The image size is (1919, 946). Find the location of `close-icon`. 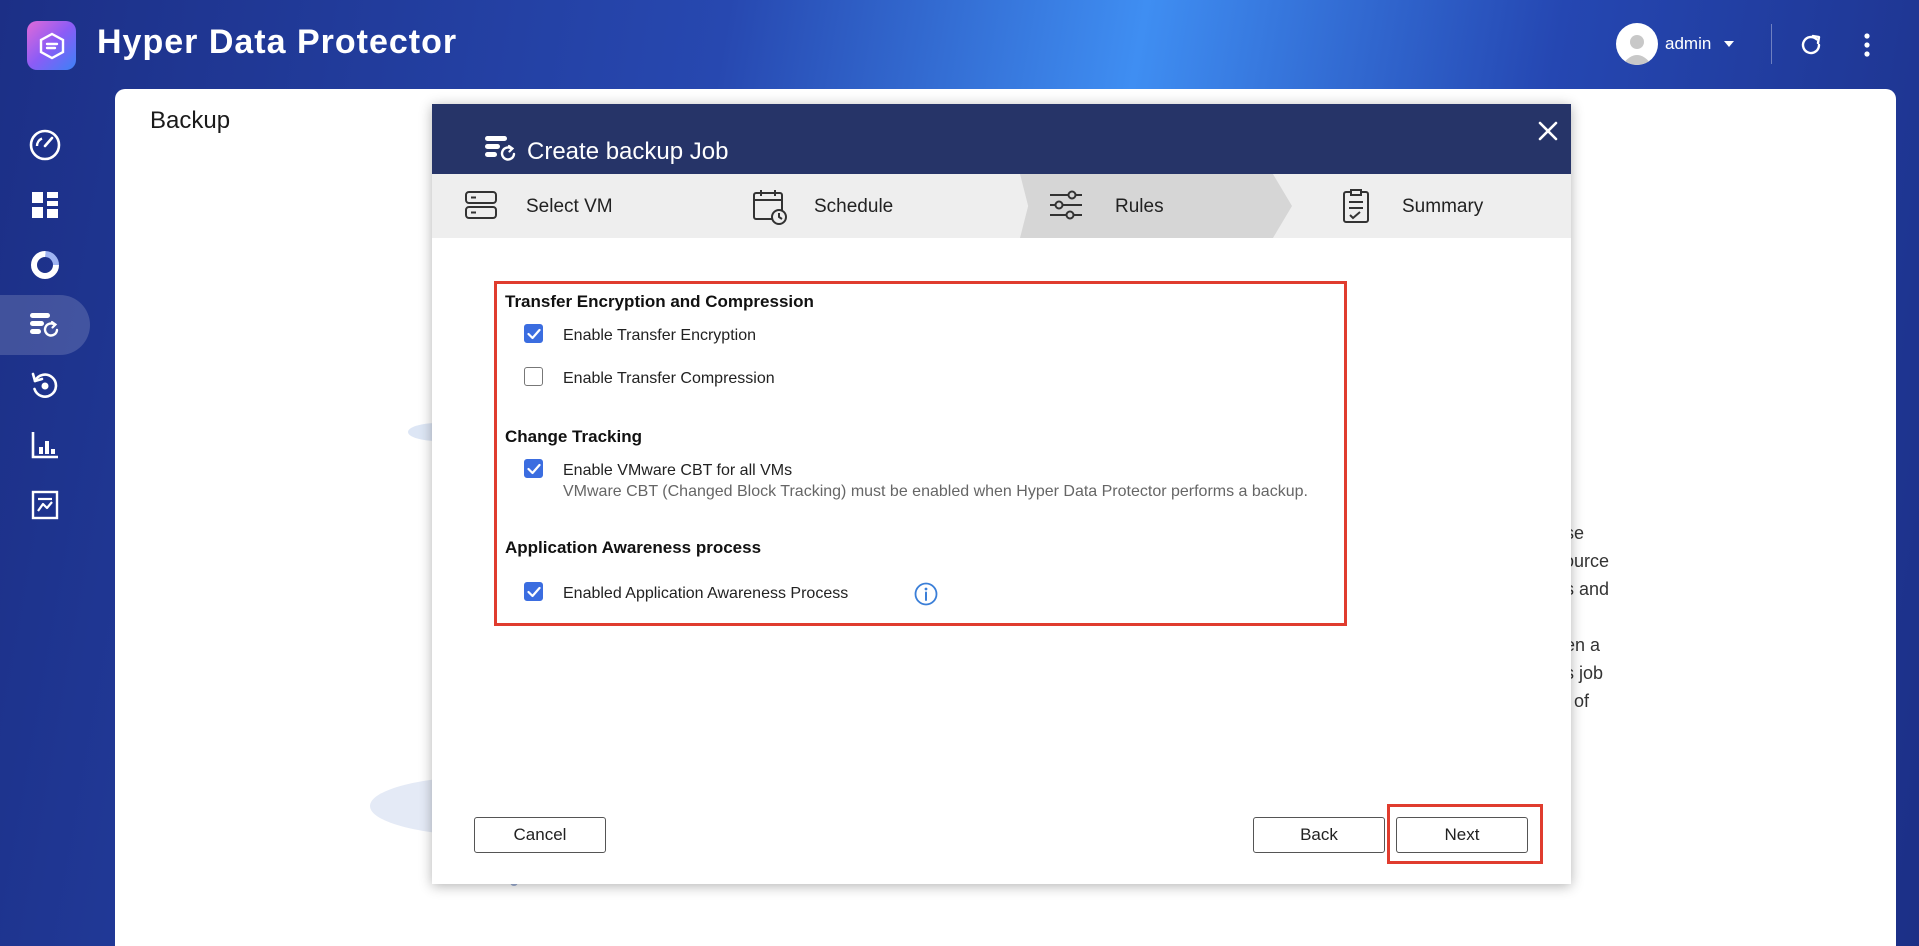

close-icon is located at coordinates (1548, 131).